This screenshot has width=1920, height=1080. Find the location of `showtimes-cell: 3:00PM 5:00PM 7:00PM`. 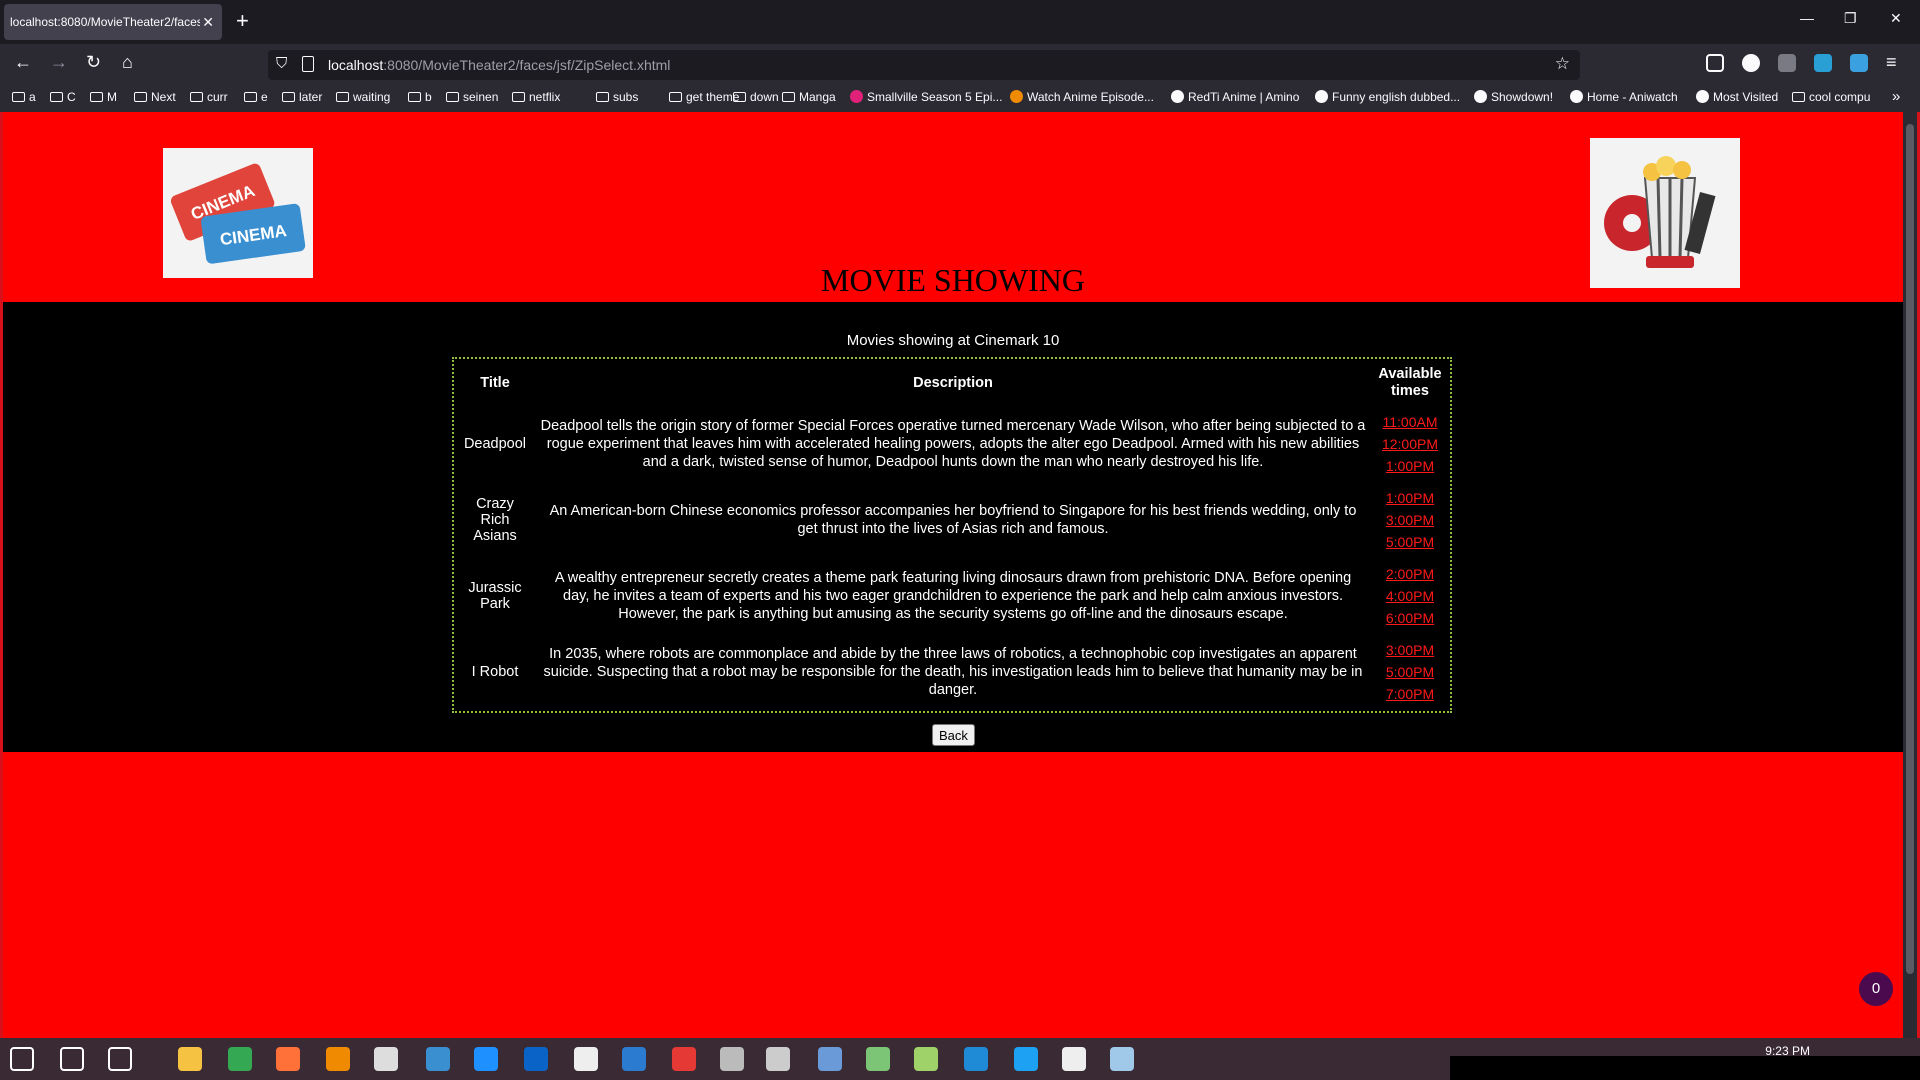

showtimes-cell: 3:00PM 5:00PM 7:00PM is located at coordinates (1410, 672).